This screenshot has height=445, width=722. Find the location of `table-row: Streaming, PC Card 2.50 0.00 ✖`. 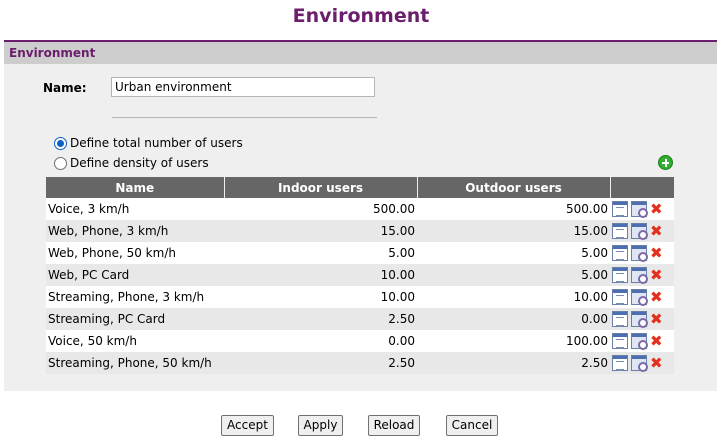

table-row: Streaming, PC Card 2.50 0.00 ✖ is located at coordinates (360, 319).